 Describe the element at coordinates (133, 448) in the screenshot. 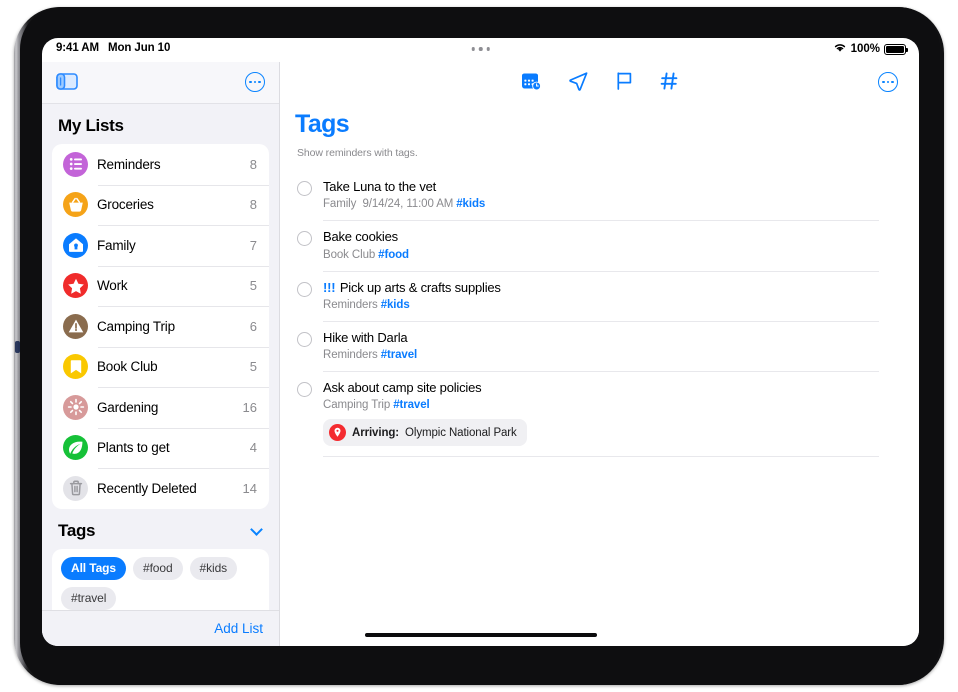

I see `sidebar-list-label: Plants to get` at that location.